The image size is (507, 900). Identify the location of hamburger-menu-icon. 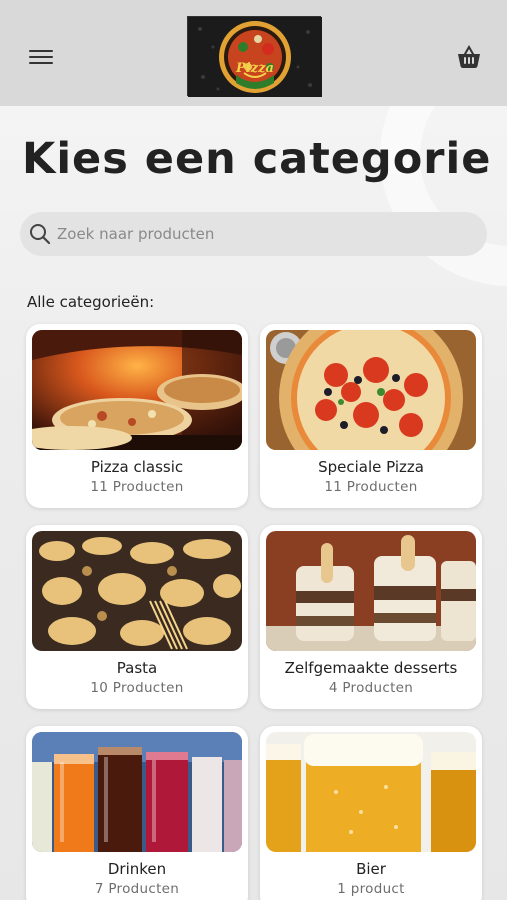
(41, 57).